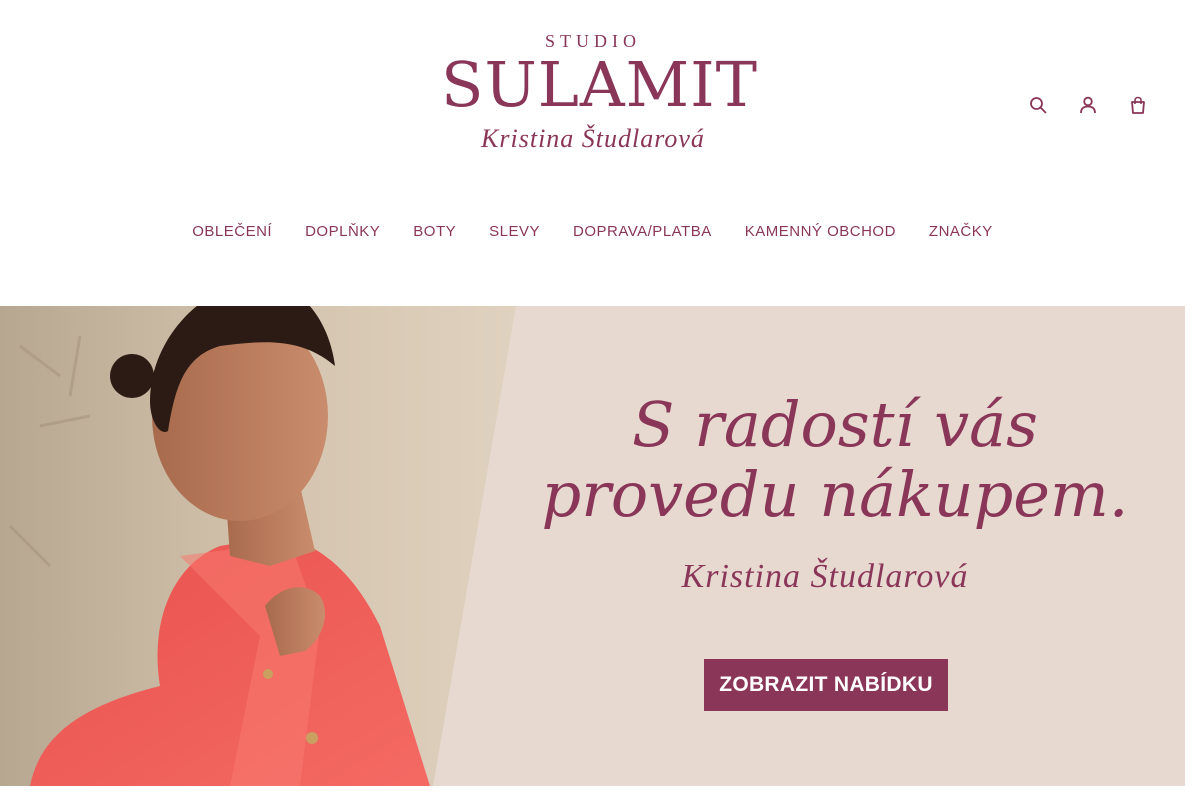  I want to click on nav-item-doprava-platba: DOPRAVA/PLATBA, so click(642, 232).